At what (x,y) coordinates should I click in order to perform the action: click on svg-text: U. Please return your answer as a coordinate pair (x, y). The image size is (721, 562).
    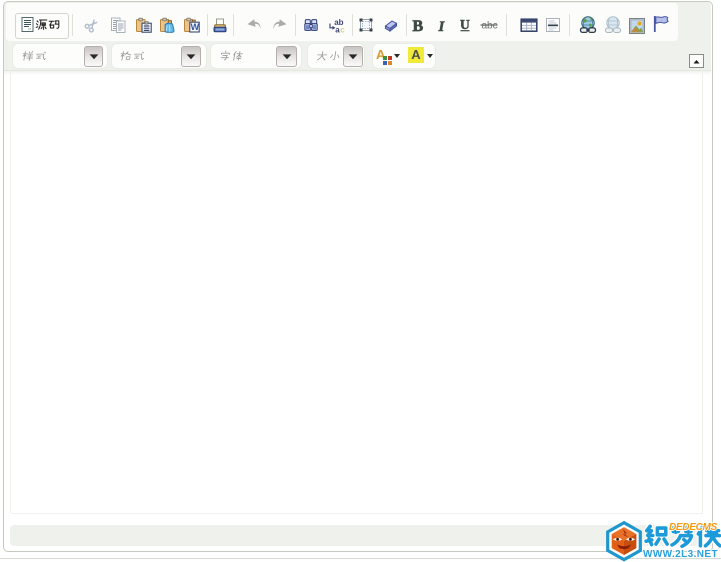
    Looking at the image, I should click on (465, 24).